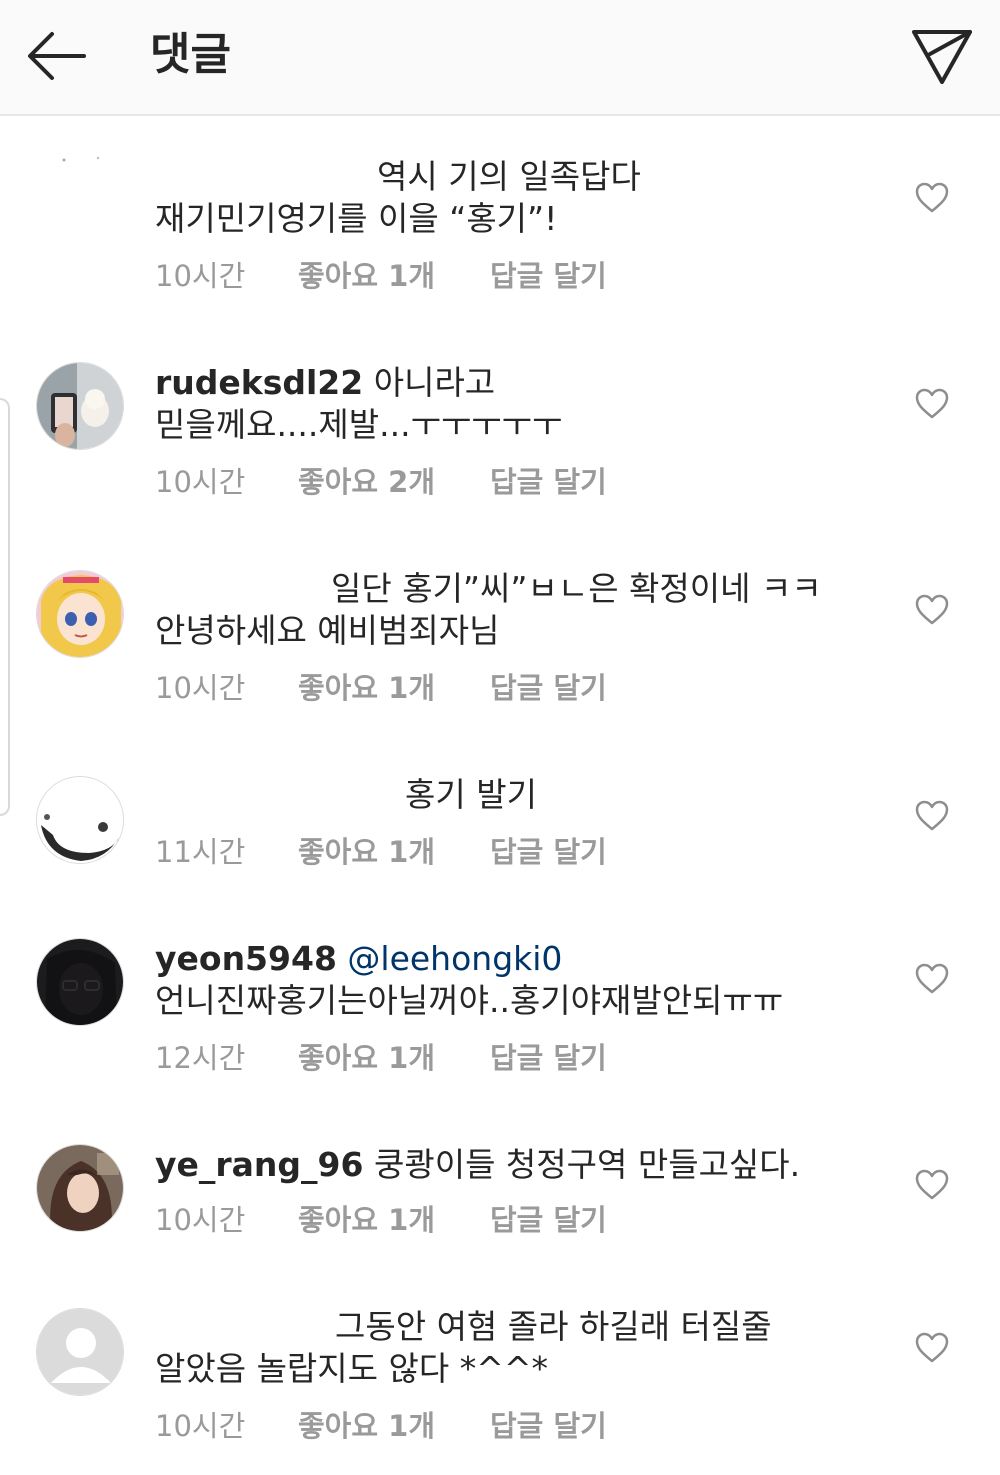  Describe the element at coordinates (57, 56) in the screenshot. I see `arrow-left-icon` at that location.